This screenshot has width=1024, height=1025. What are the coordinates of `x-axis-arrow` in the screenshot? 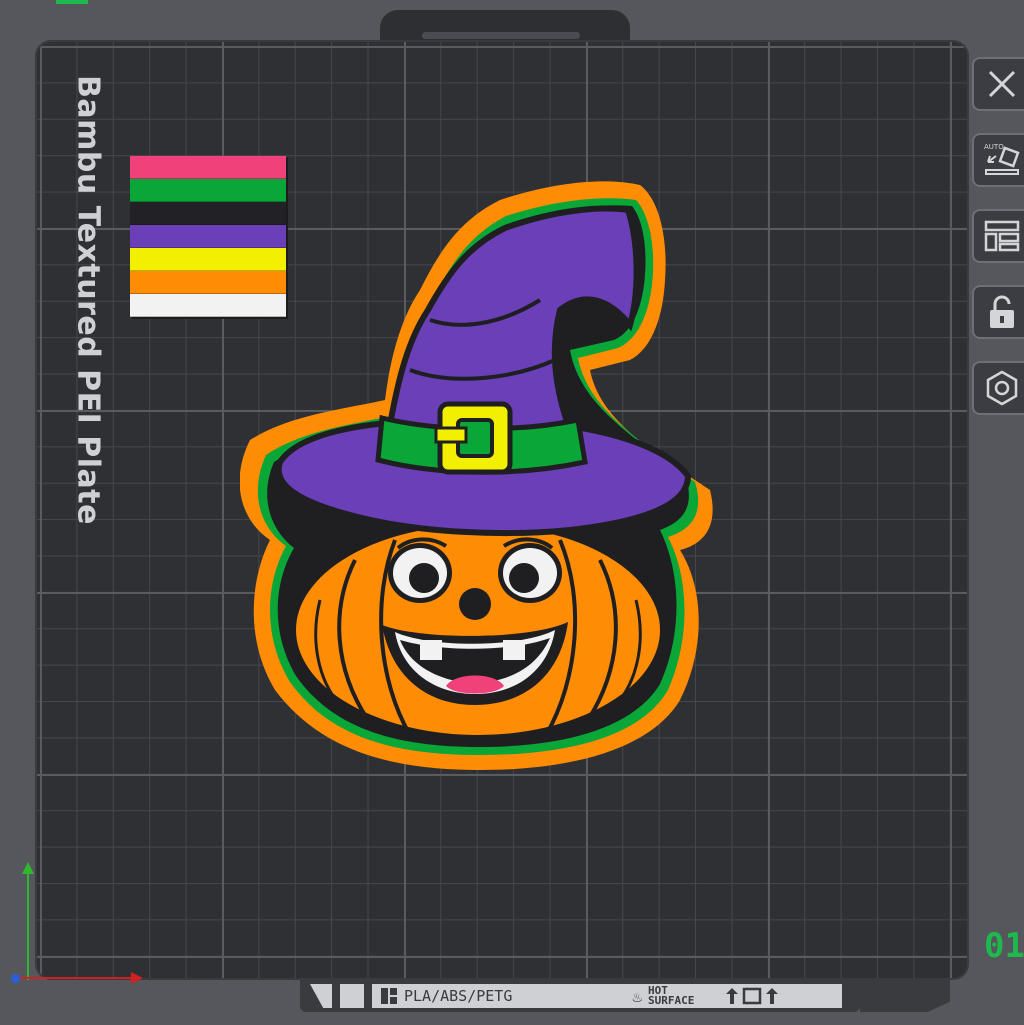 It's located at (79, 978).